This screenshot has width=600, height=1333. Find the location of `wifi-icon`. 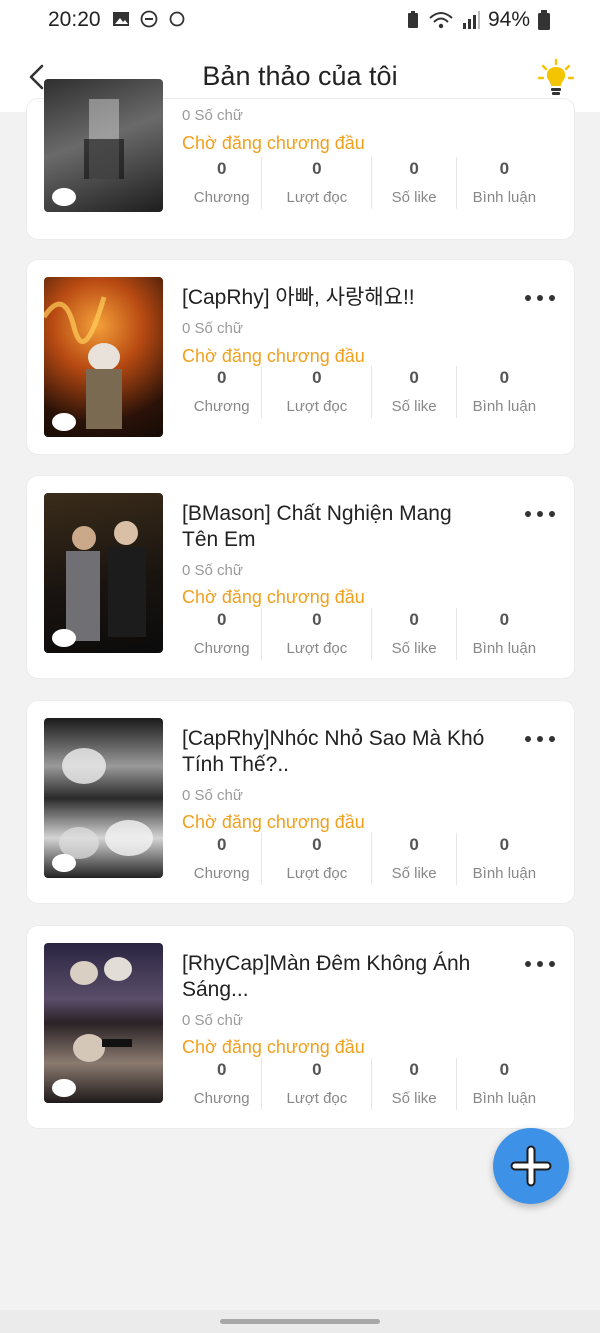

wifi-icon is located at coordinates (441, 20).